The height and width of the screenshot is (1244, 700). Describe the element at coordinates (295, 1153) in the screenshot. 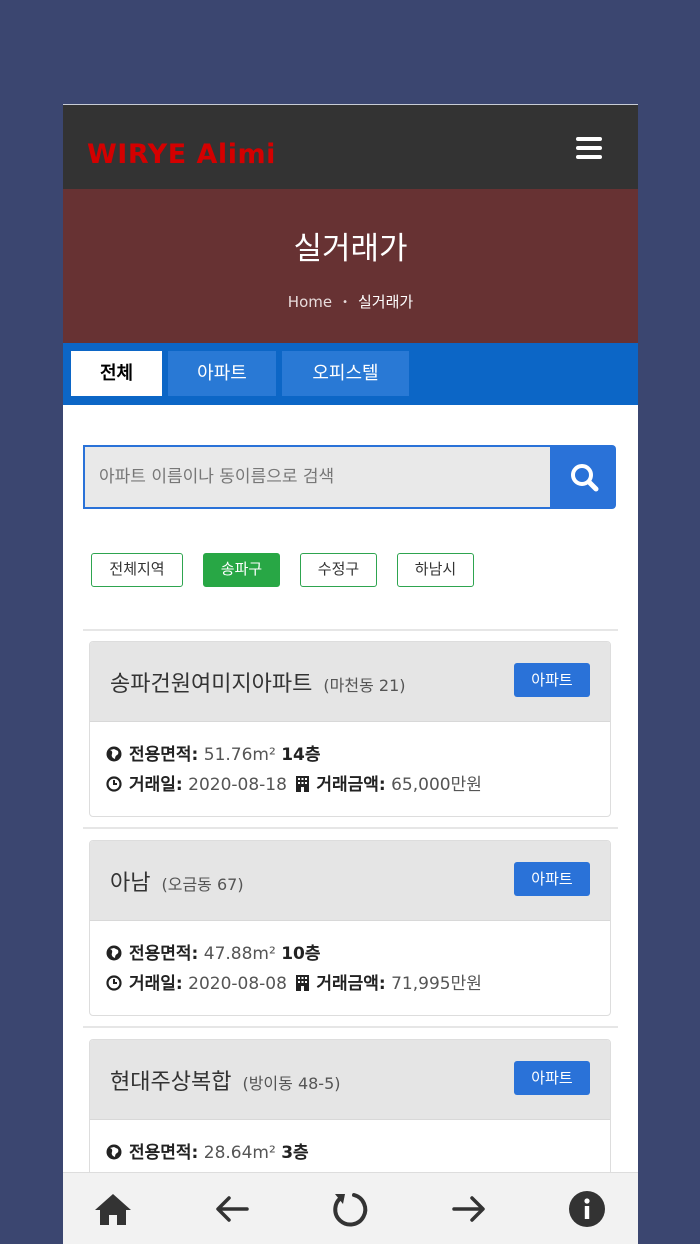

I see `floor-value: 3층` at that location.